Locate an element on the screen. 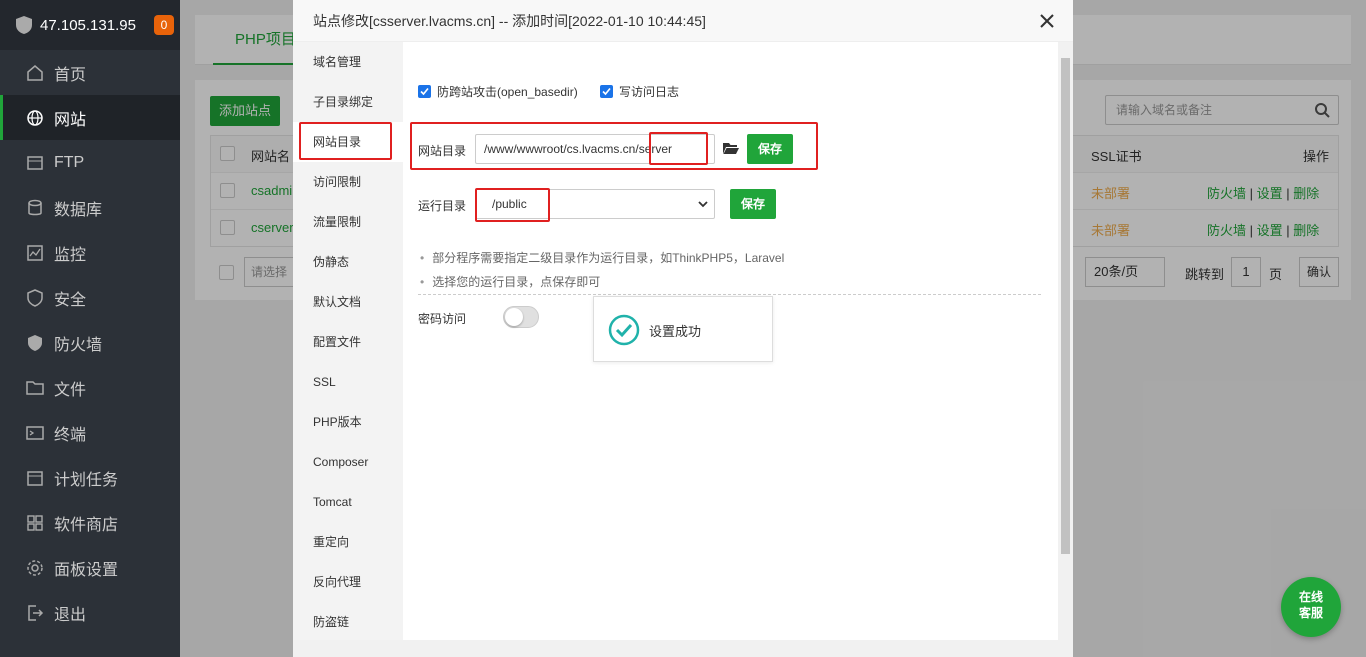 The height and width of the screenshot is (657, 1366). run-dir-label: 运行目录 is located at coordinates (442, 206).